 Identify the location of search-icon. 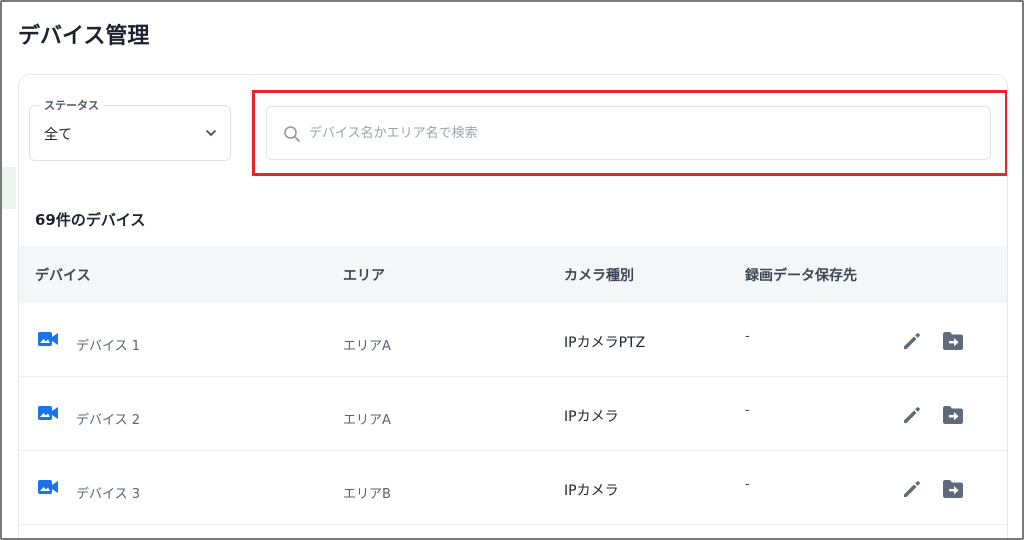
(292, 134).